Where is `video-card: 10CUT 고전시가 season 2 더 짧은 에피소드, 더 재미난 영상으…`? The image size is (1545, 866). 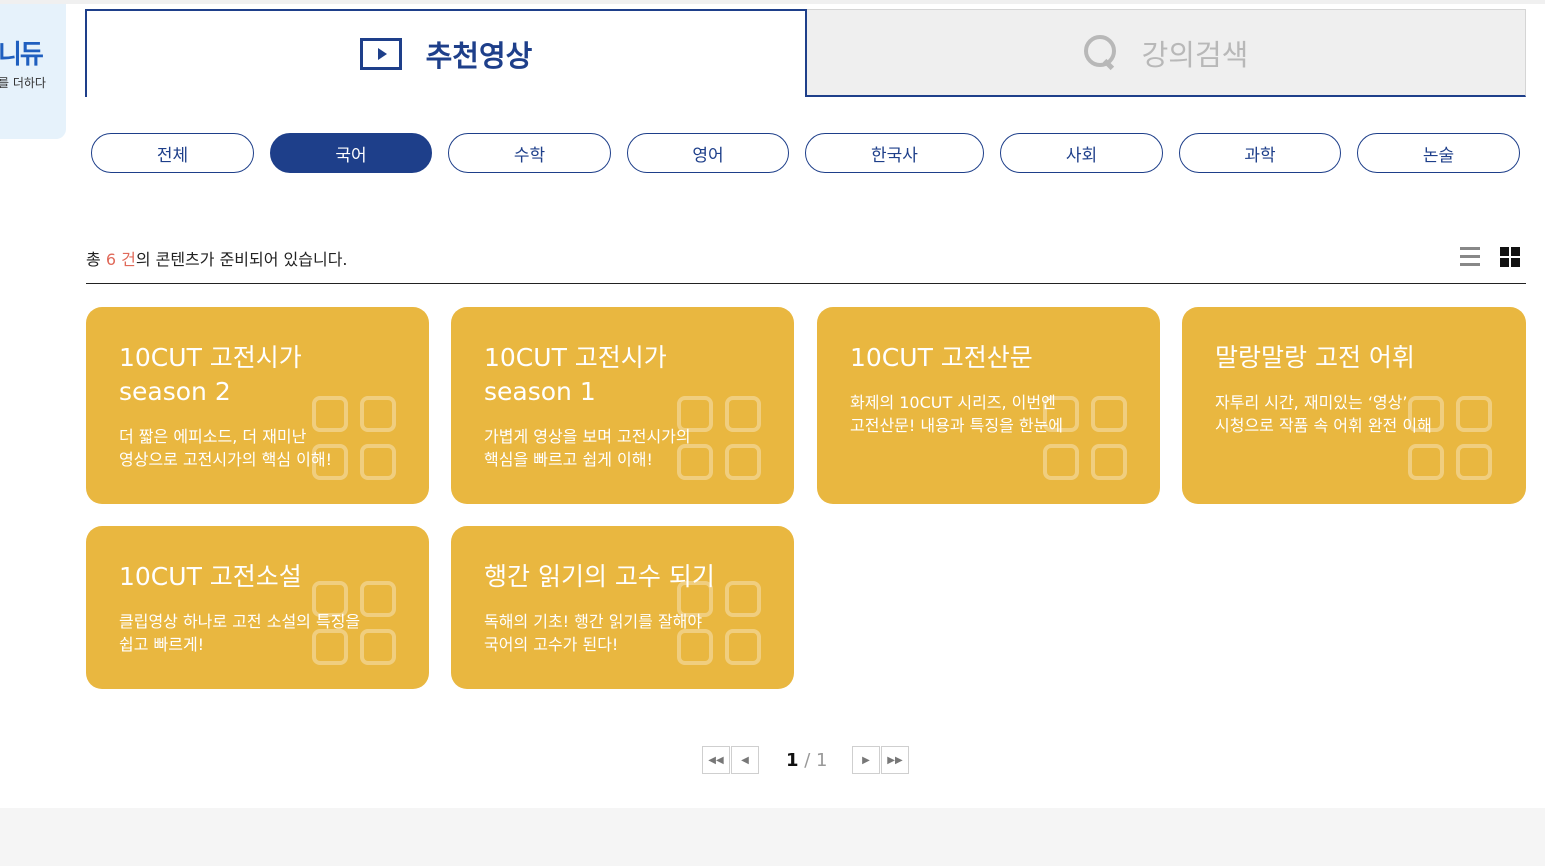
video-card: 10CUT 고전시가 season 2 더 짧은 에피소드, 더 재미난 영상으… is located at coordinates (257, 405).